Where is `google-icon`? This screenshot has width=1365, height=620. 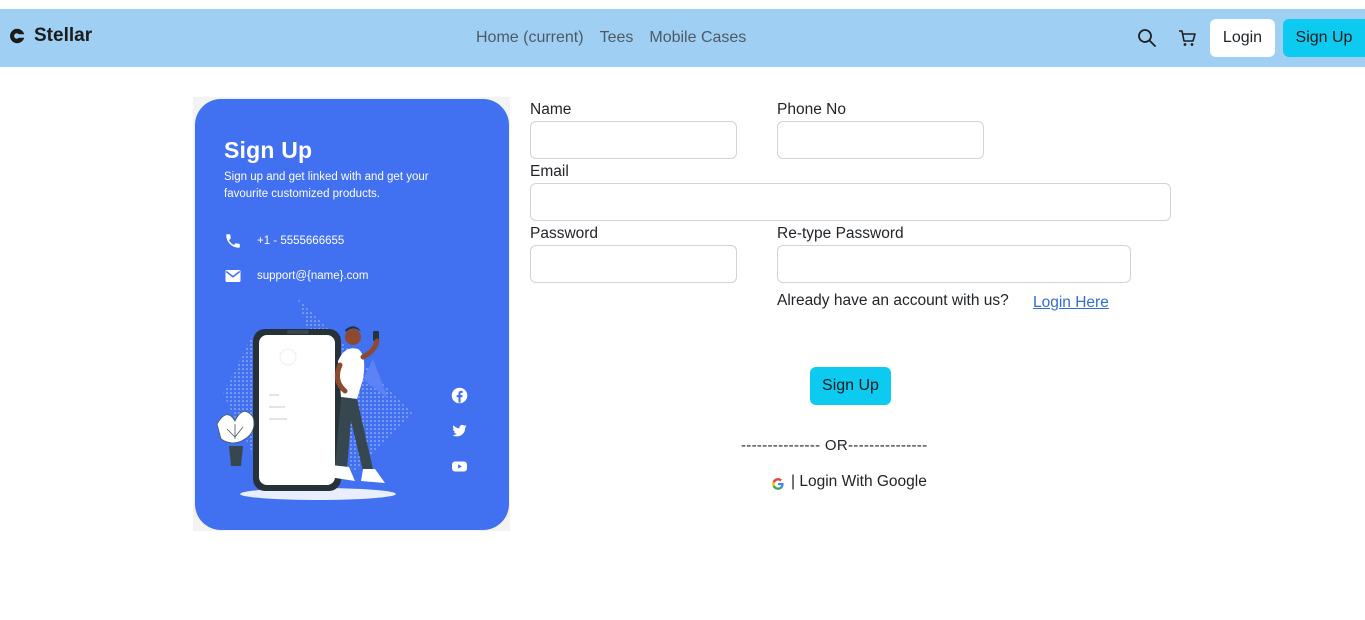 google-icon is located at coordinates (778, 483).